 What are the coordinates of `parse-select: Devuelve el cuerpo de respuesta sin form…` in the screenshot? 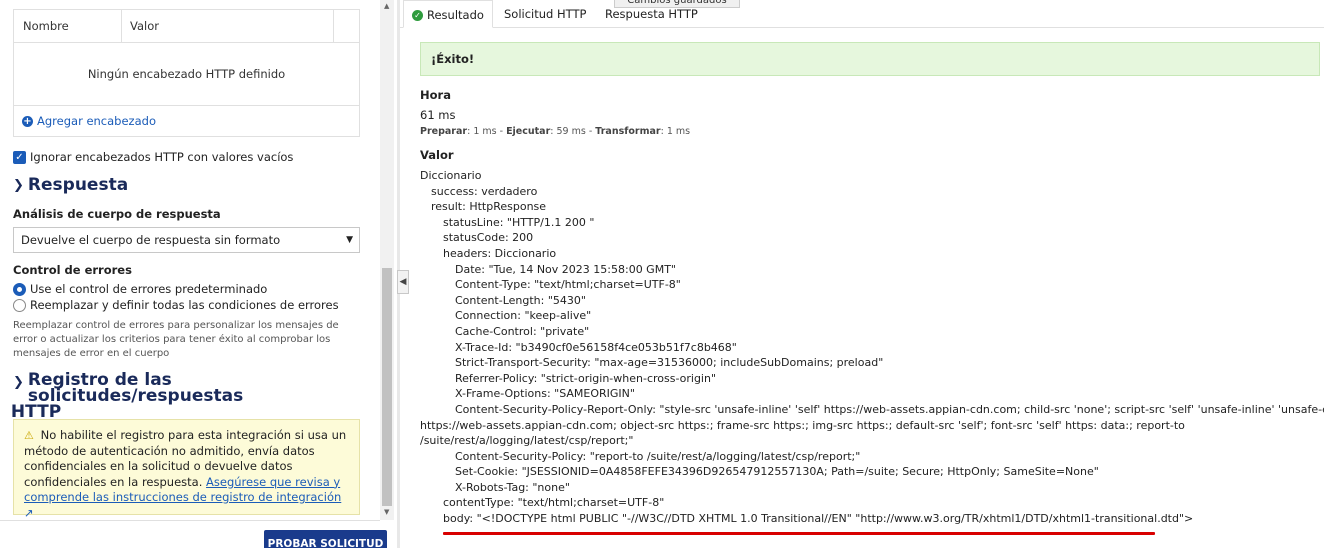 It's located at (186, 240).